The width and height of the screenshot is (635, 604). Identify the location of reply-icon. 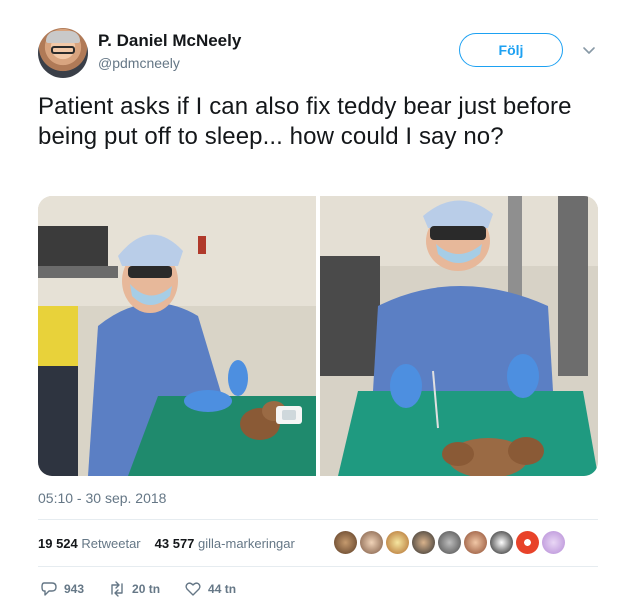
(49, 589).